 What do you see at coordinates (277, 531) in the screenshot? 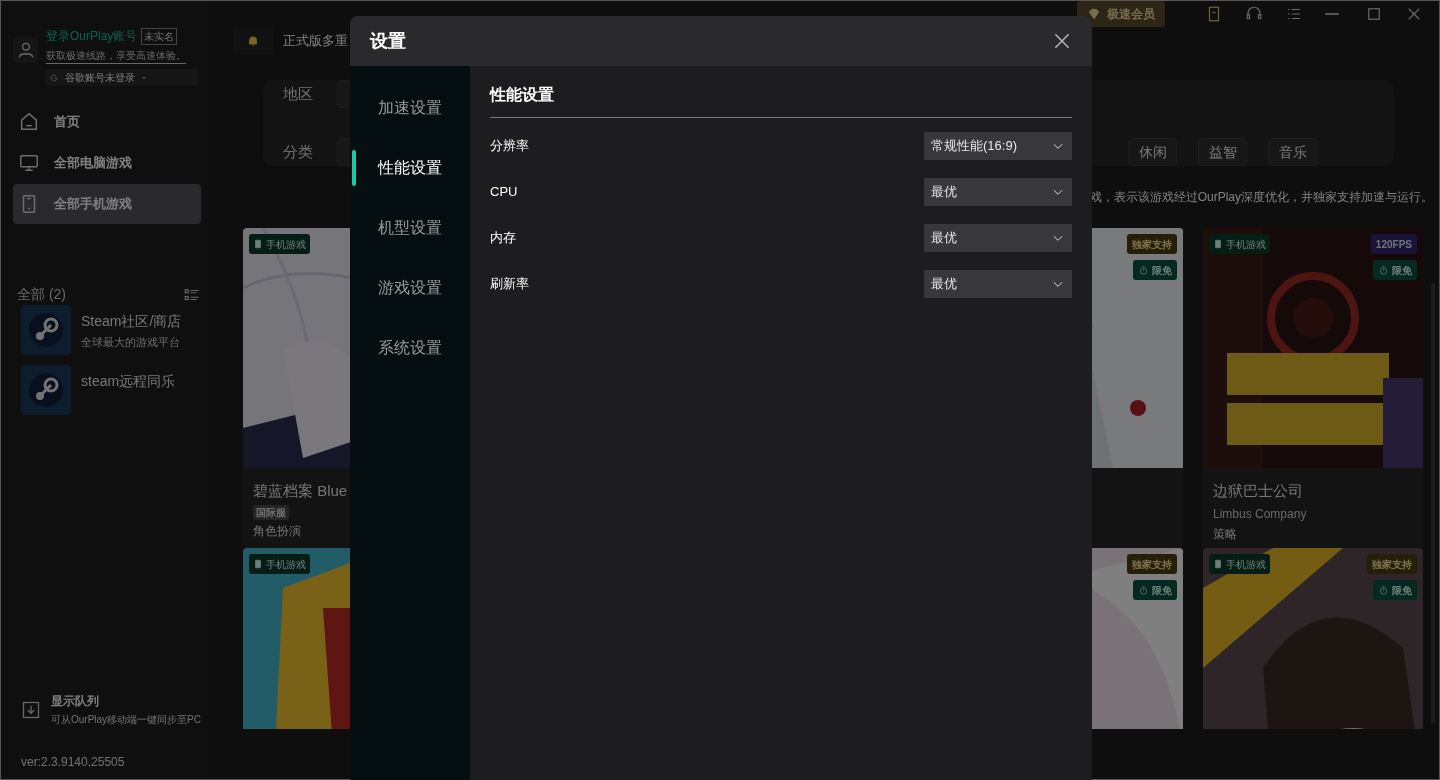
I see `game-genre: 角色扮演` at bounding box center [277, 531].